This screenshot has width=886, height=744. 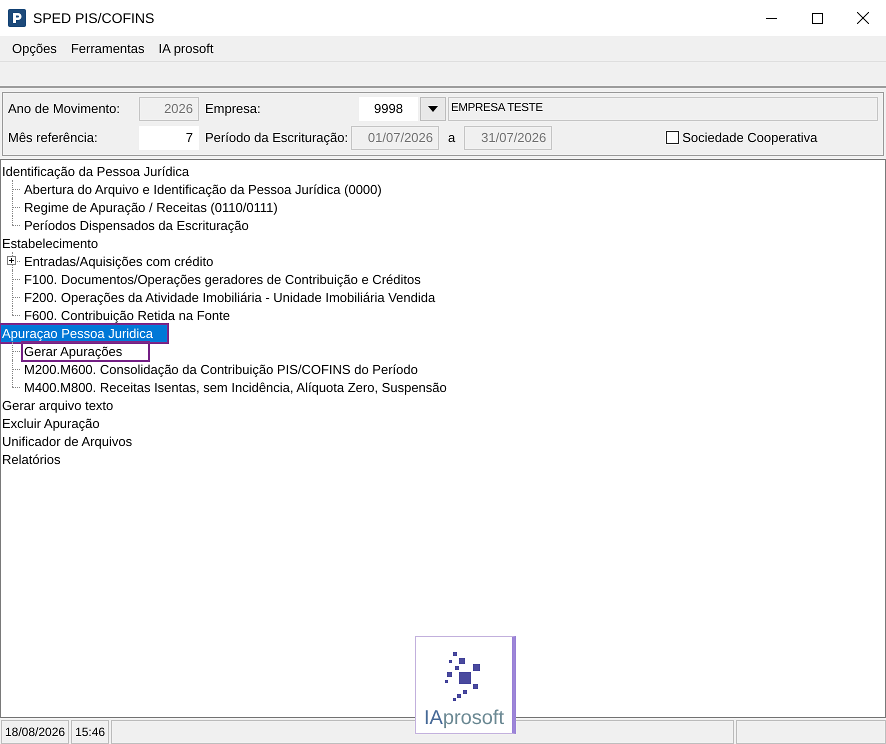 What do you see at coordinates (229, 297) in the screenshot?
I see `tree-item: F200. Operações da Atividade Imobiliária - Unidade Imobiliária Vendida` at bounding box center [229, 297].